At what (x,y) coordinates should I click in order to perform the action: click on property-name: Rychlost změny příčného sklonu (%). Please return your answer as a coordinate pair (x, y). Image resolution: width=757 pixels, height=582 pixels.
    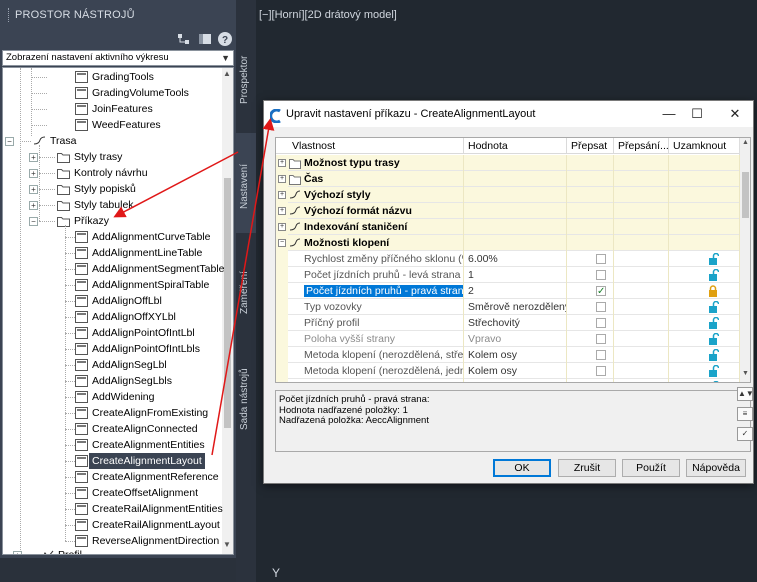
    Looking at the image, I should click on (382, 259).